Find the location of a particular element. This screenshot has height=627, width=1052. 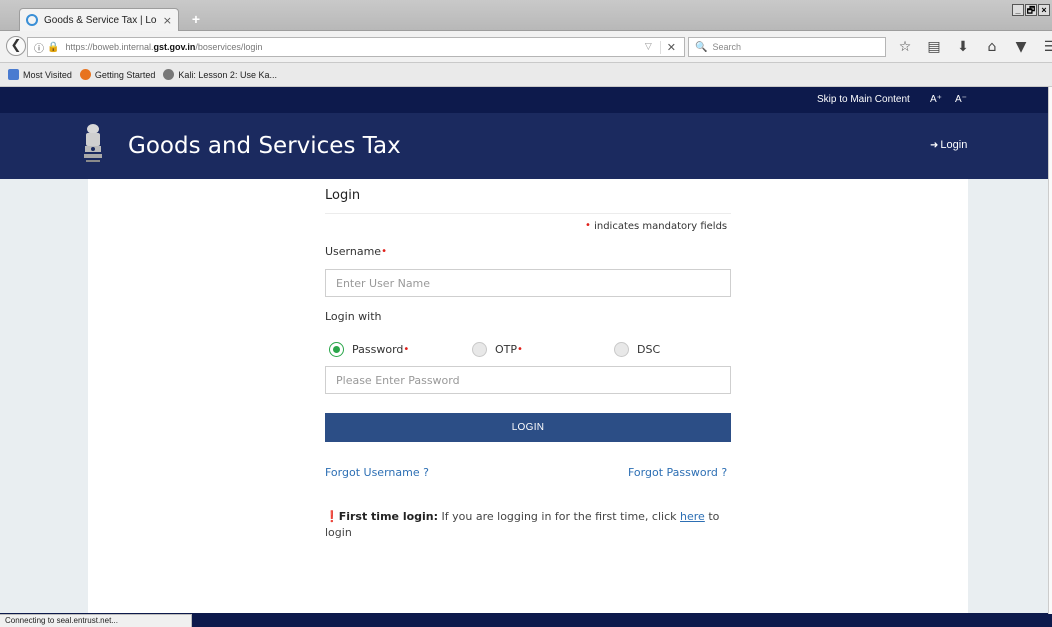

font-increase-button: A⁺ is located at coordinates (936, 99).